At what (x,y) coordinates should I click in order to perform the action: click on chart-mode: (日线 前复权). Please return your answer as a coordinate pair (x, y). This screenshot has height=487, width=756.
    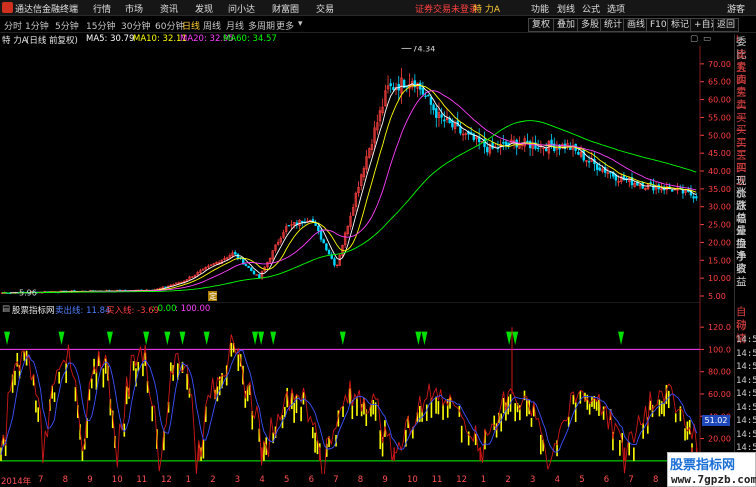
    Looking at the image, I should click on (52, 41).